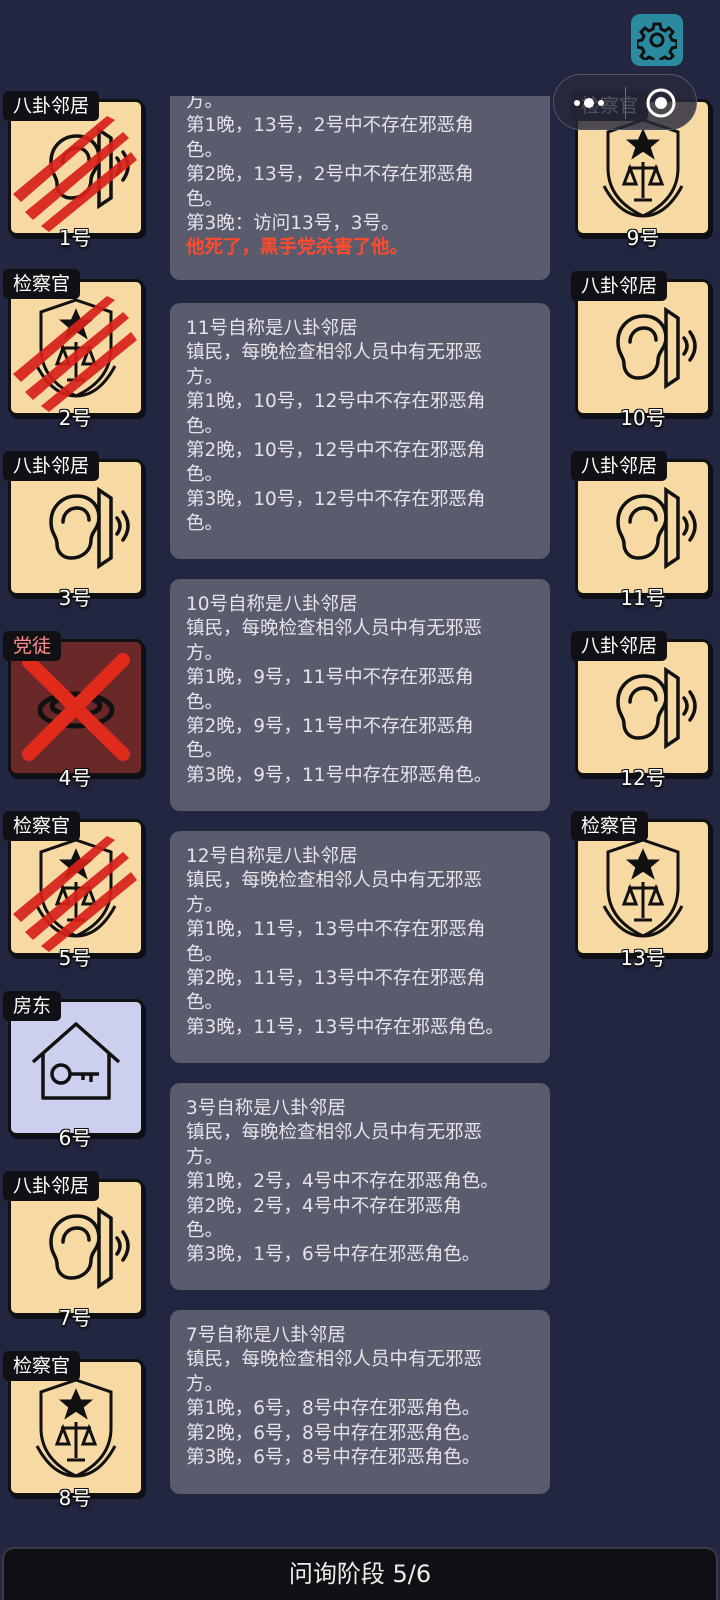  I want to click on house-key-icon, so click(76, 1061).